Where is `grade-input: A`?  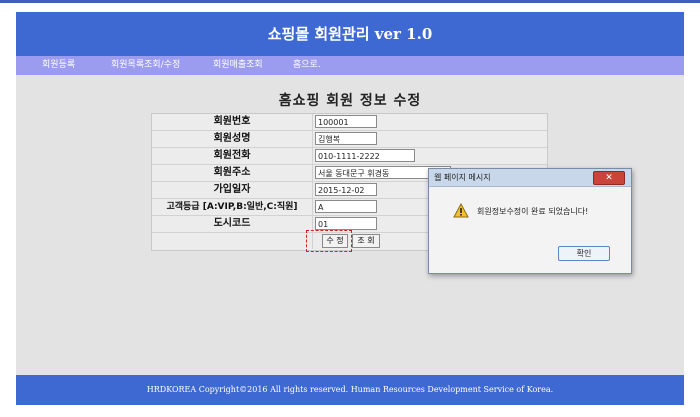 grade-input: A is located at coordinates (346, 206).